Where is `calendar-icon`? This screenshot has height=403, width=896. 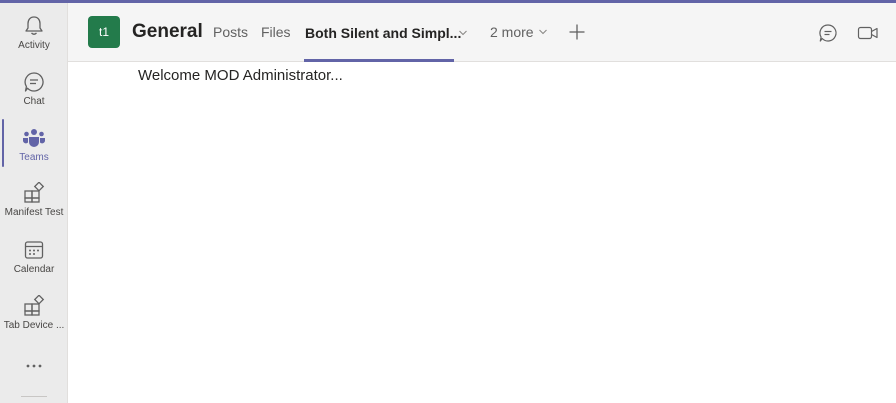
calendar-icon is located at coordinates (34, 250).